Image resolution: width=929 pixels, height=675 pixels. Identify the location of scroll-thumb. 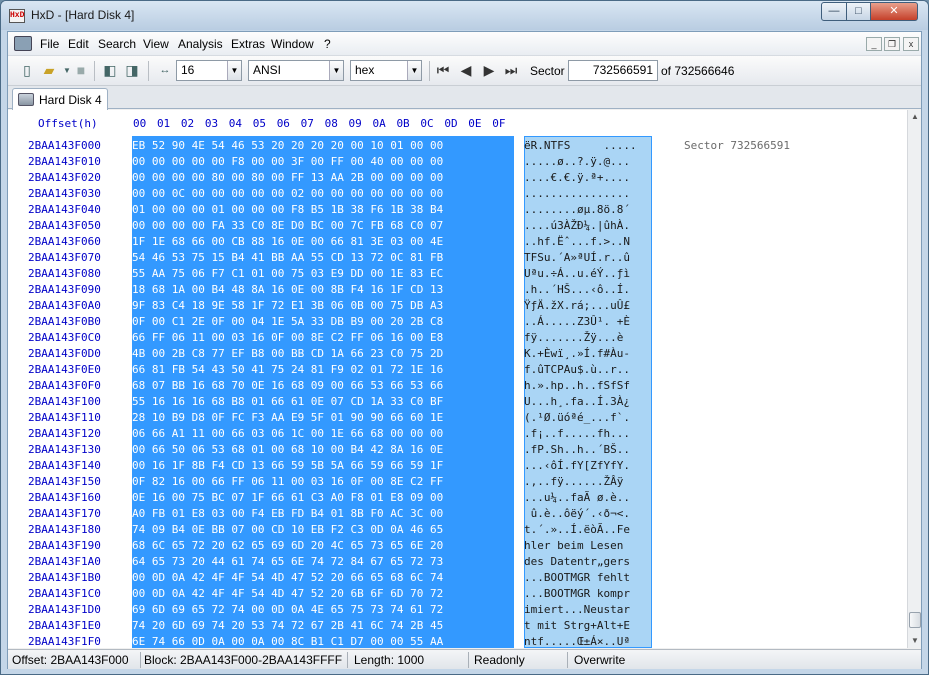
(915, 620).